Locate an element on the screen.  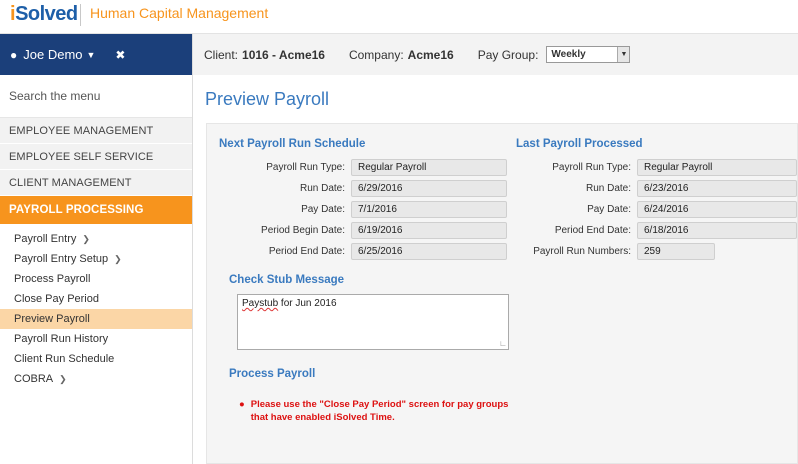
user-menu: ● Joe Demo ▼ ✖ is located at coordinates (96, 54).